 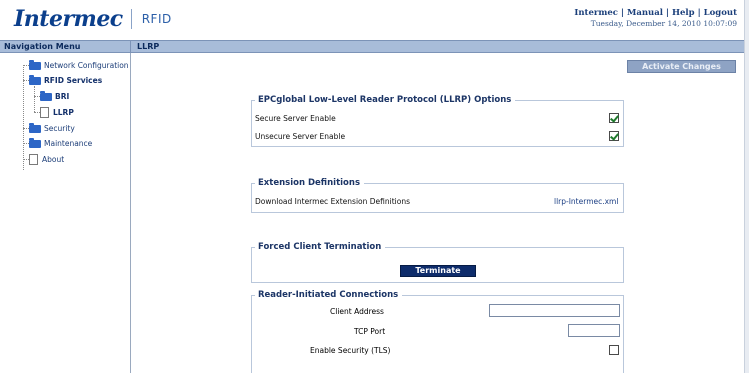 I want to click on security-tls-label: Enable Security (TLS), so click(x=350, y=350).